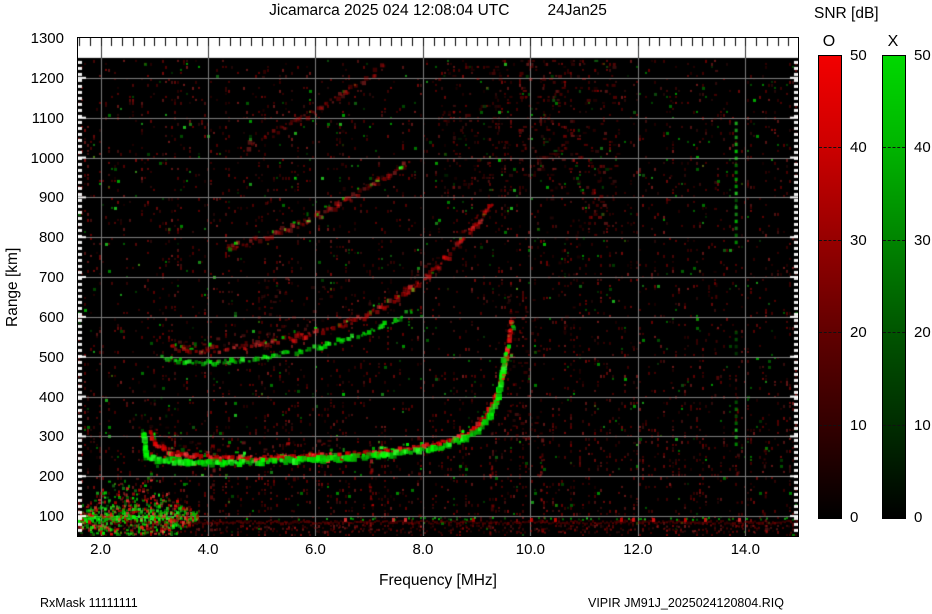 The height and width of the screenshot is (614, 932). What do you see at coordinates (686, 603) in the screenshot?
I see `data-file-name: VIPIR JM91J_2025024120804.RIQ` at bounding box center [686, 603].